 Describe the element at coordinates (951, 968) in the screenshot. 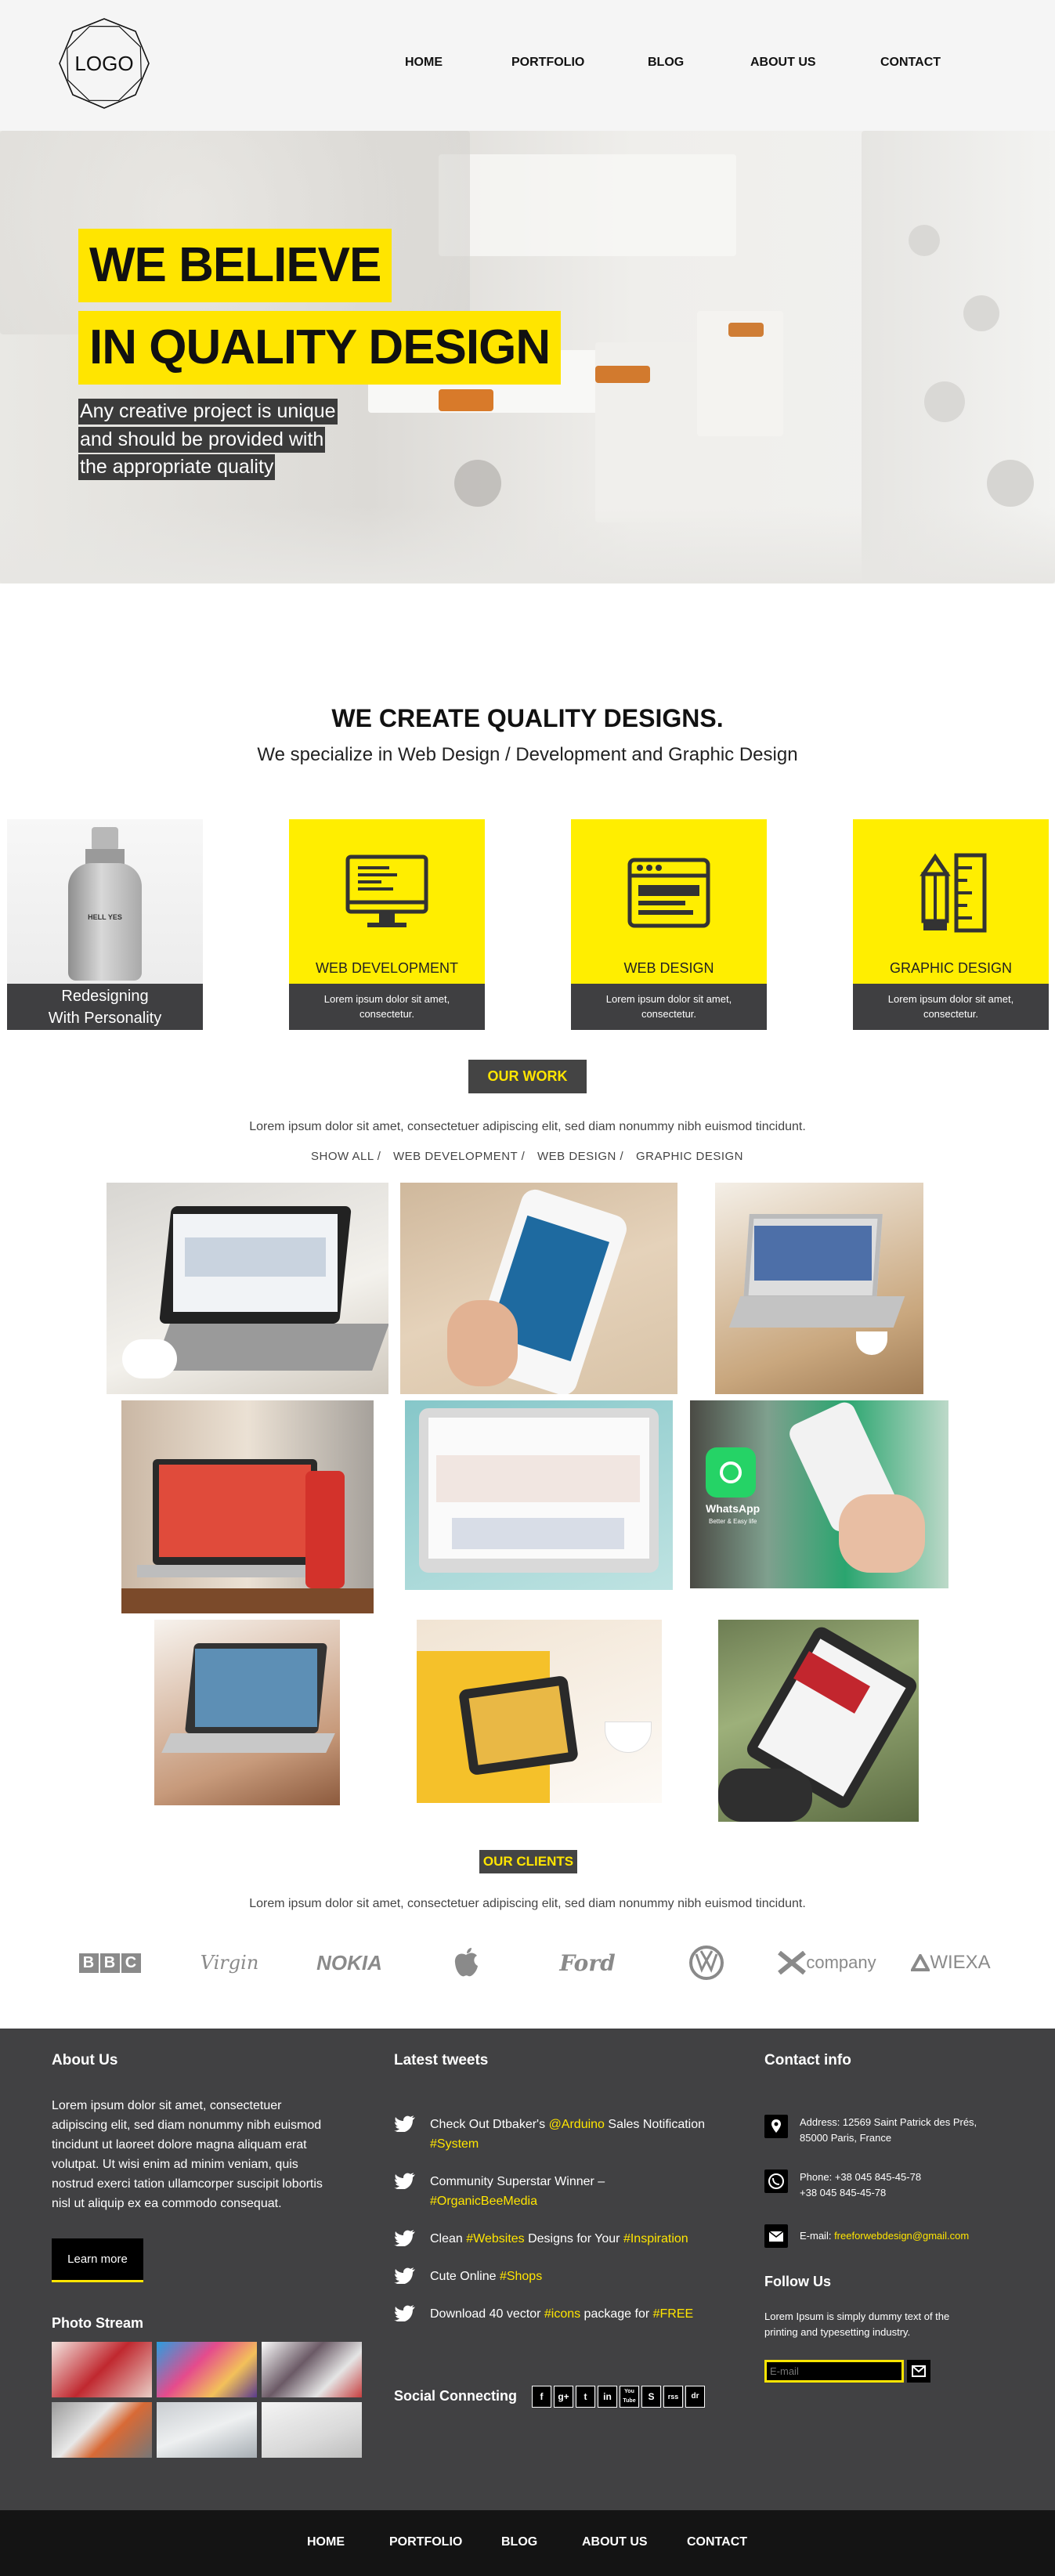

I see `service-label: GRAPHIC DESIGN` at that location.